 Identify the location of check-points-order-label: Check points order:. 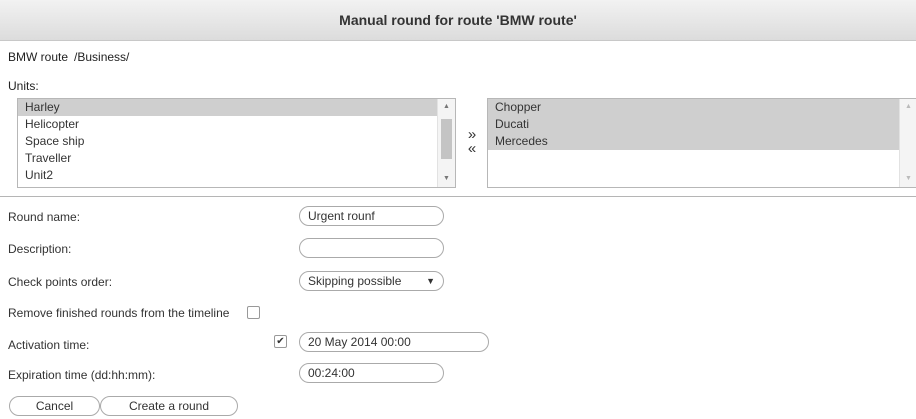
(60, 282).